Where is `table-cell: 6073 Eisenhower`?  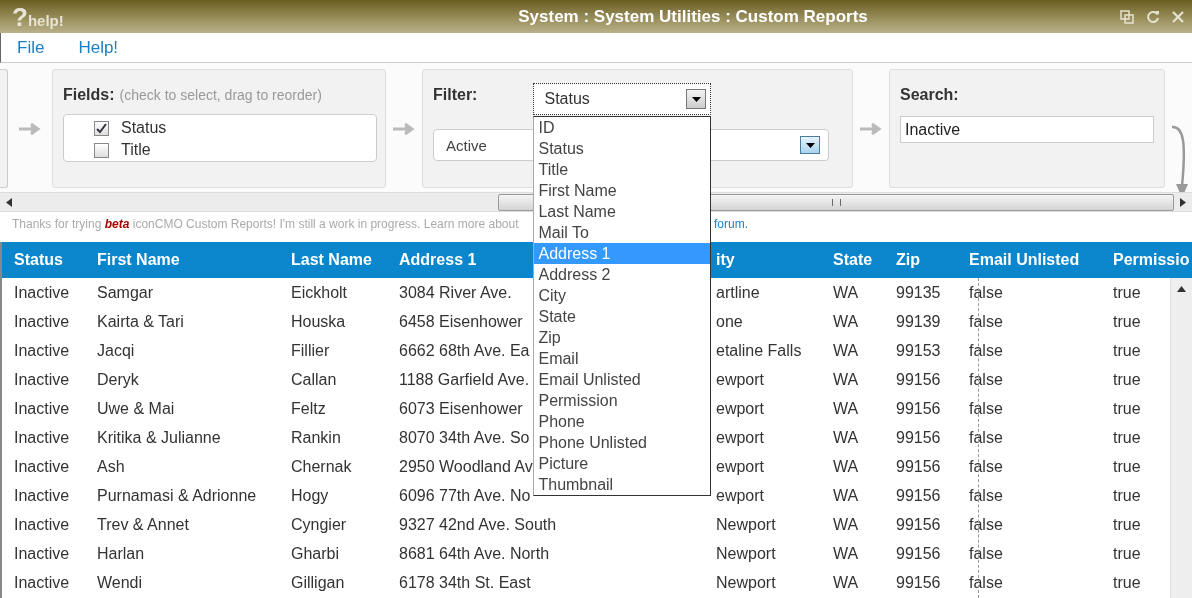 table-cell: 6073 Eisenhower is located at coordinates (461, 408).